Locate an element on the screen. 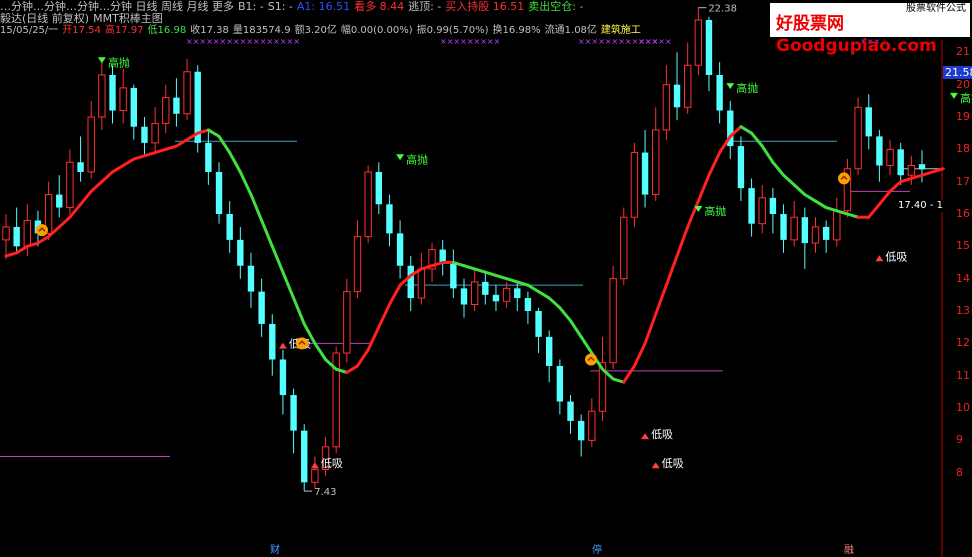 The width and height of the screenshot is (972, 557). toolbar-item-6: 买入持股 16.51 is located at coordinates (484, 6).